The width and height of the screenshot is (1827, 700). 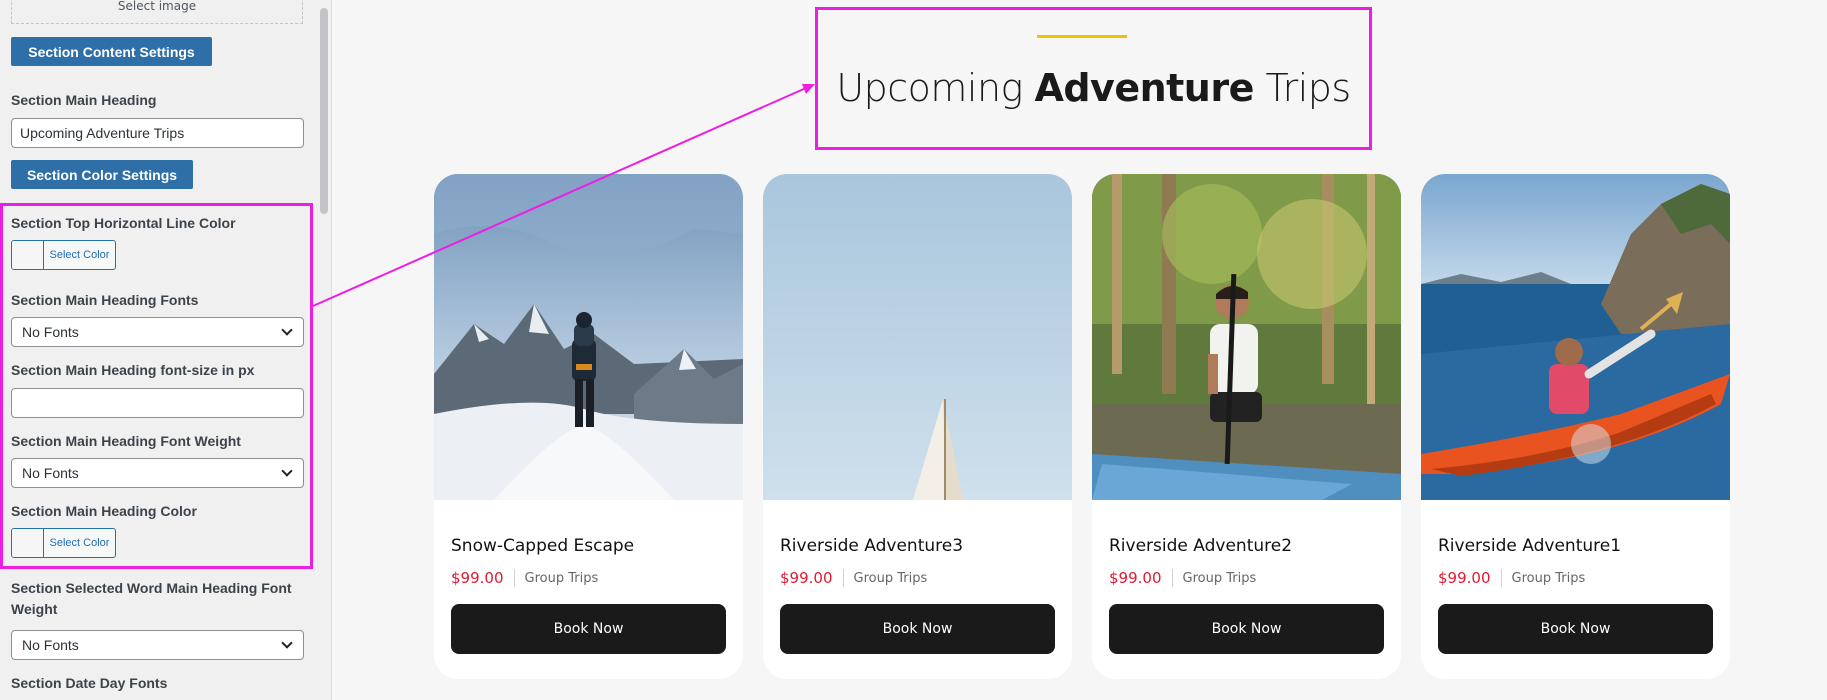 What do you see at coordinates (287, 643) in the screenshot?
I see `chevron-down-icon` at bounding box center [287, 643].